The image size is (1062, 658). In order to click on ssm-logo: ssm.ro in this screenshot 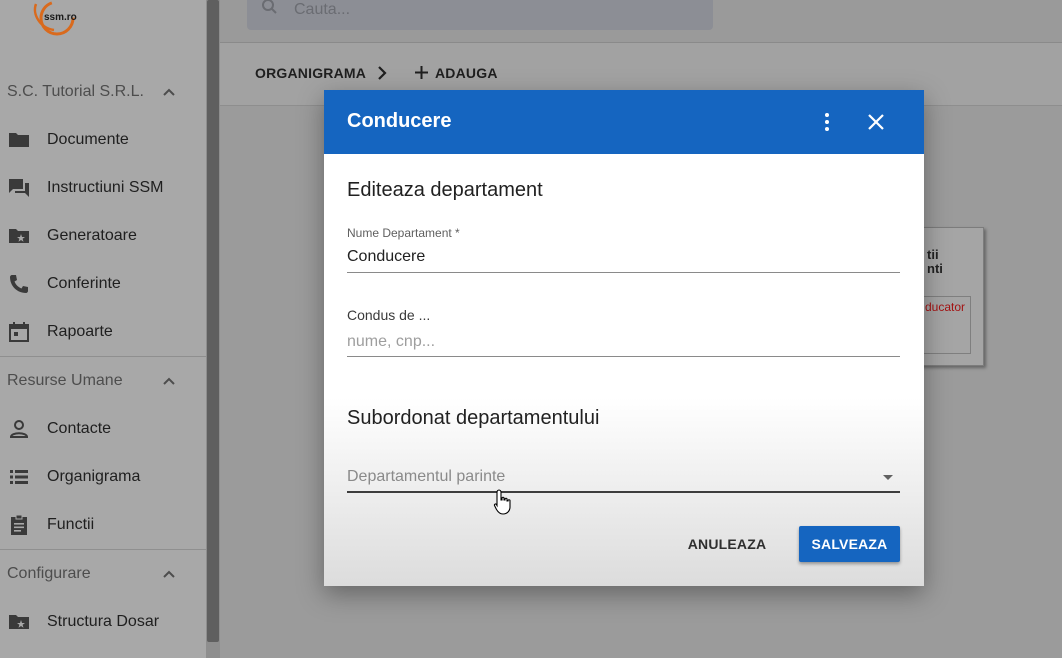, I will do `click(55, 21)`.